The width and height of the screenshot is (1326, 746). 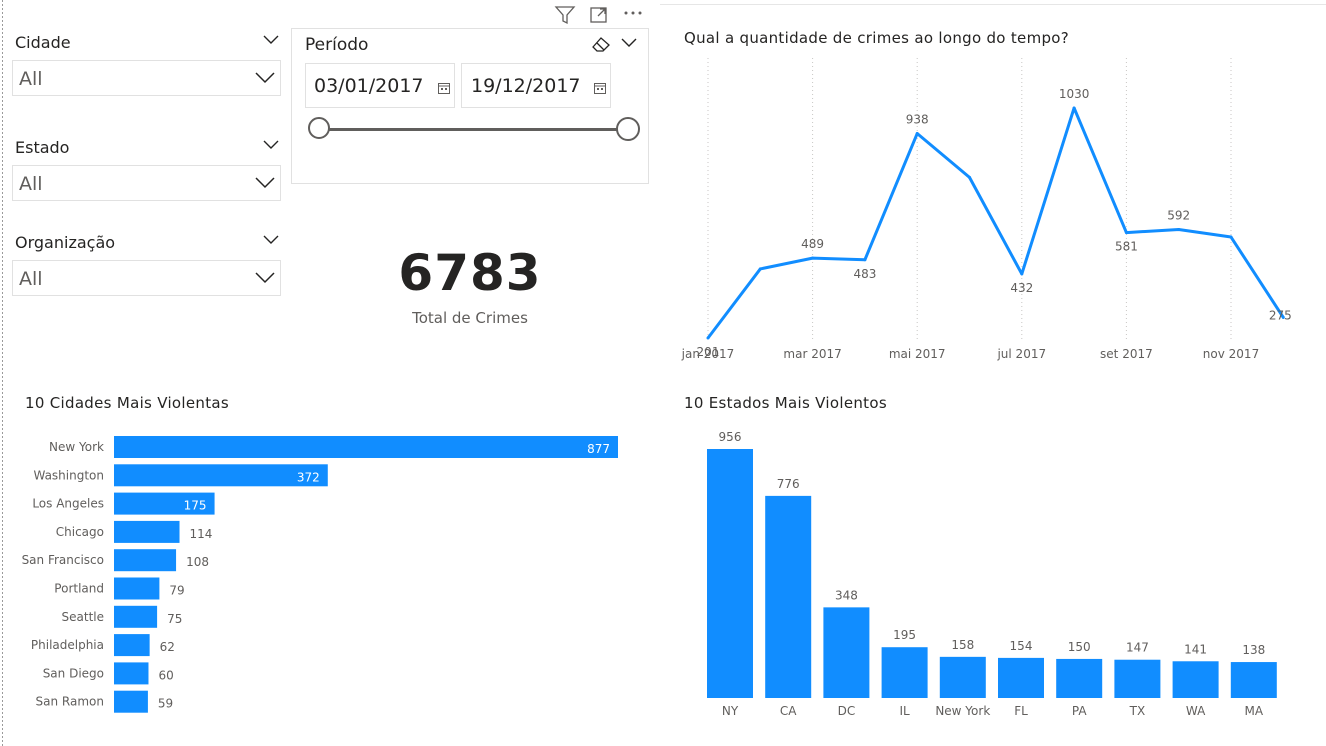 What do you see at coordinates (146, 278) in the screenshot?
I see `organizacao-dropdown: All` at bounding box center [146, 278].